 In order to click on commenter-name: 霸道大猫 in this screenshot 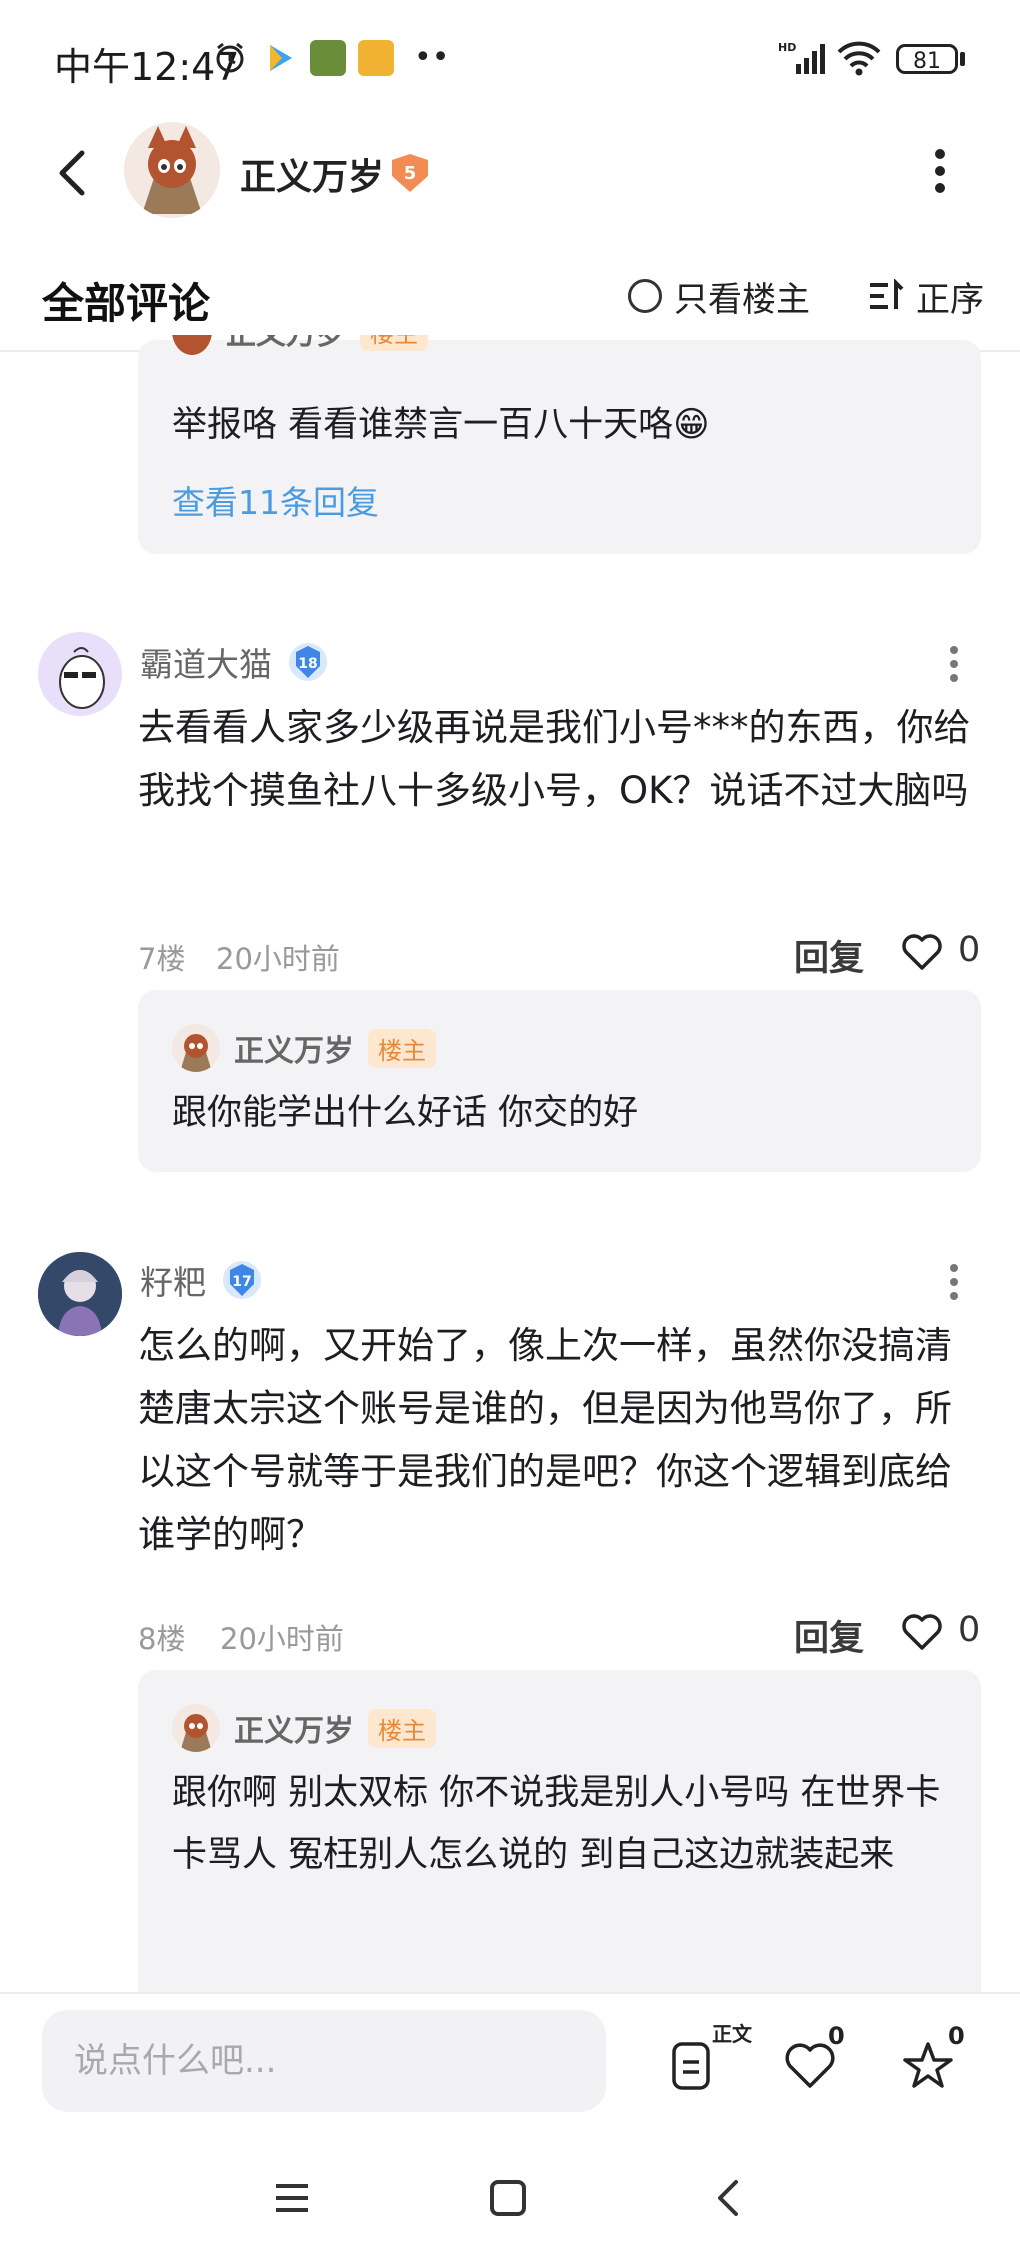, I will do `click(206, 662)`.